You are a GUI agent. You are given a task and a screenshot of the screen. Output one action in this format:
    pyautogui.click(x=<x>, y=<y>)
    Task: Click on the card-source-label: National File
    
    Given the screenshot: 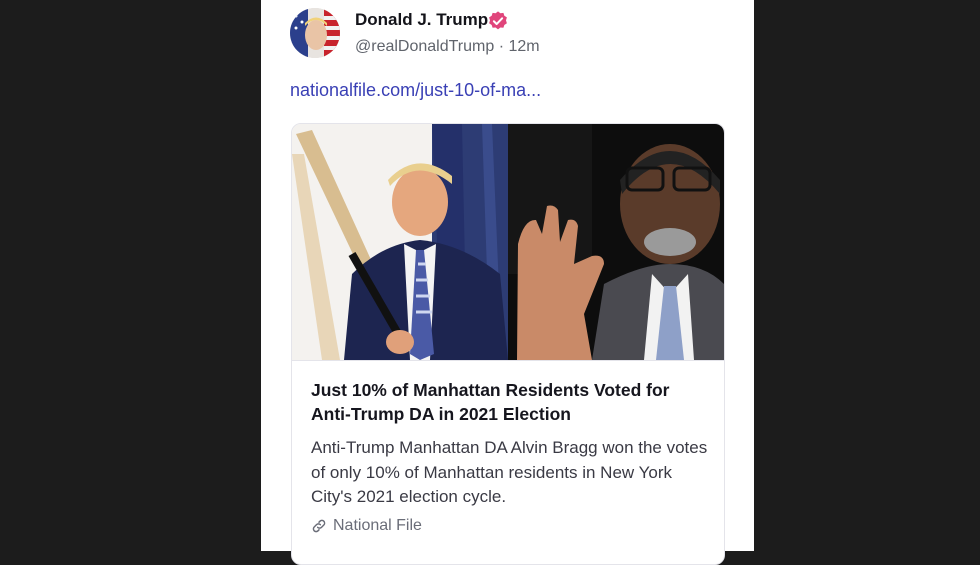 What is the action you would take?
    pyautogui.click(x=377, y=525)
    